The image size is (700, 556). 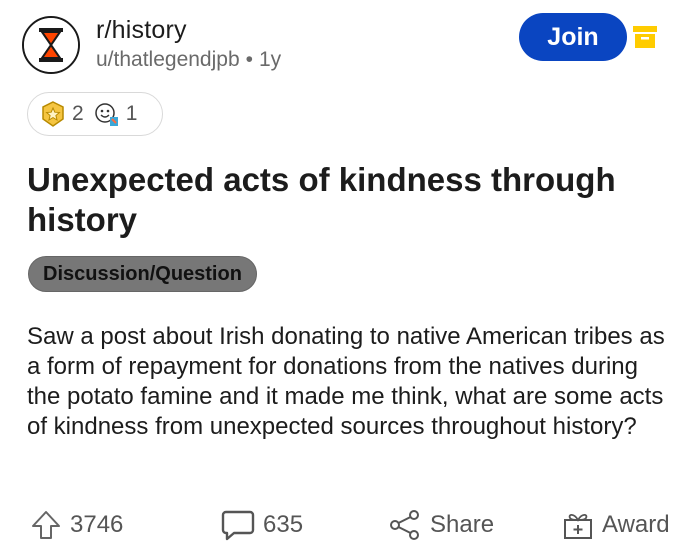 What do you see at coordinates (97, 524) in the screenshot?
I see `upvote-count: 3746` at bounding box center [97, 524].